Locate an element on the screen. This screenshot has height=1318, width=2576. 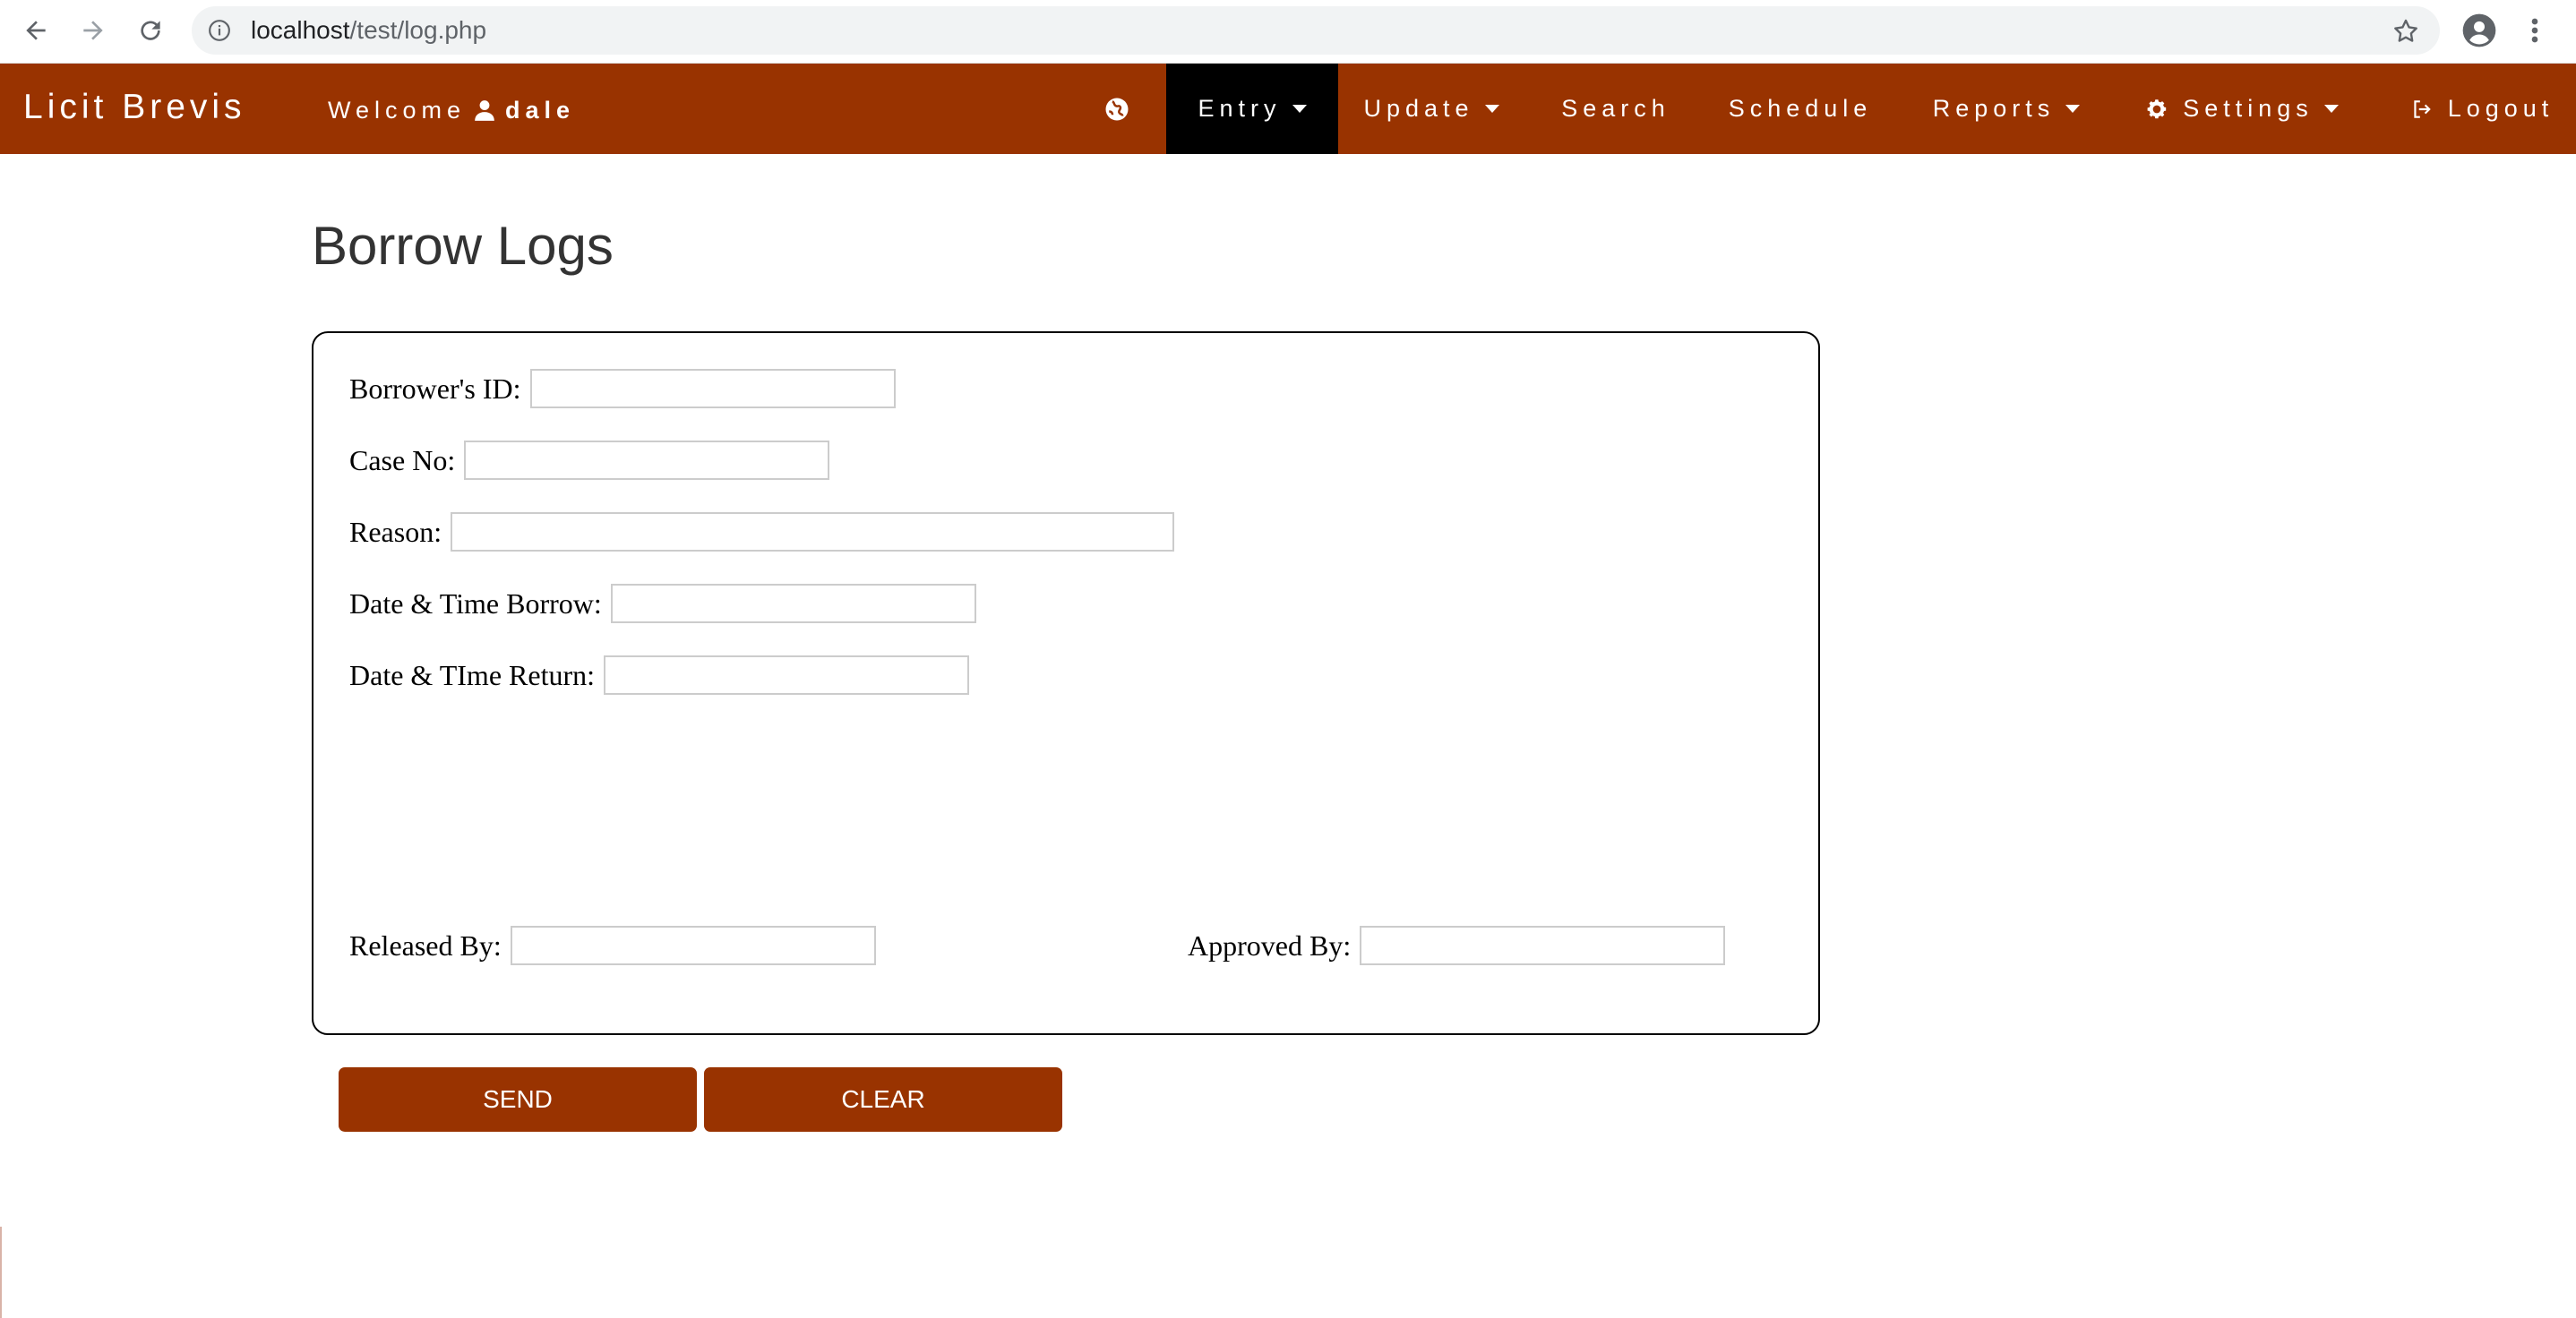
url-host: localhost is located at coordinates (300, 30).